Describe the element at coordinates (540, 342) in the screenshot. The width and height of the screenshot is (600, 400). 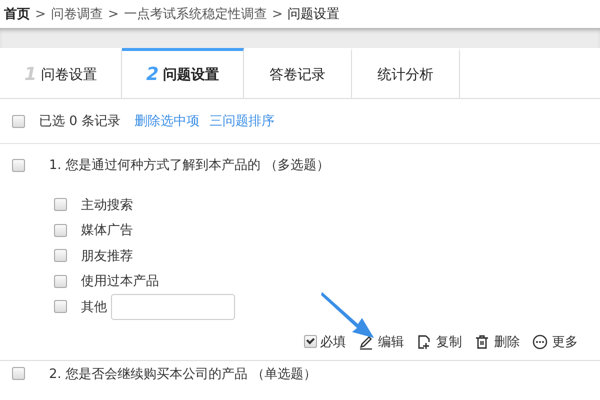
I see `more-icon` at that location.